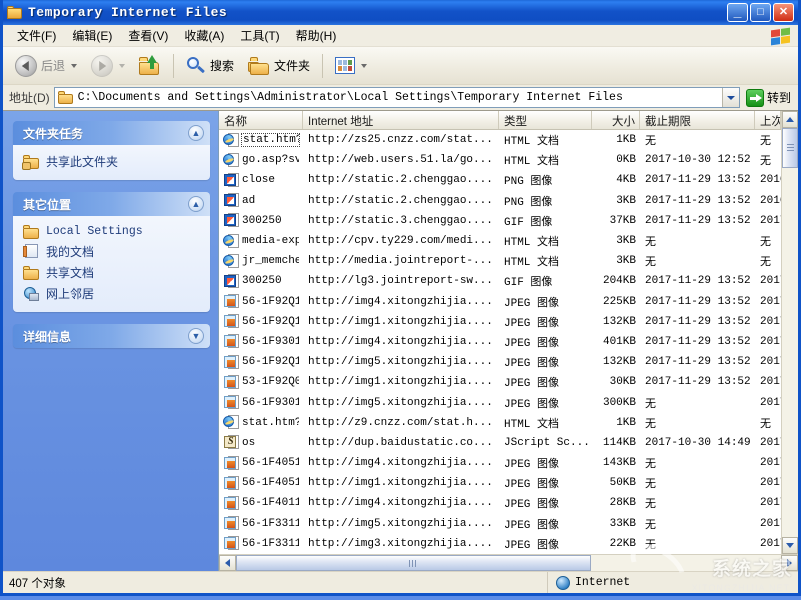 Image resolution: width=801 pixels, height=600 pixels. I want to click on folder-icon, so click(31, 272).